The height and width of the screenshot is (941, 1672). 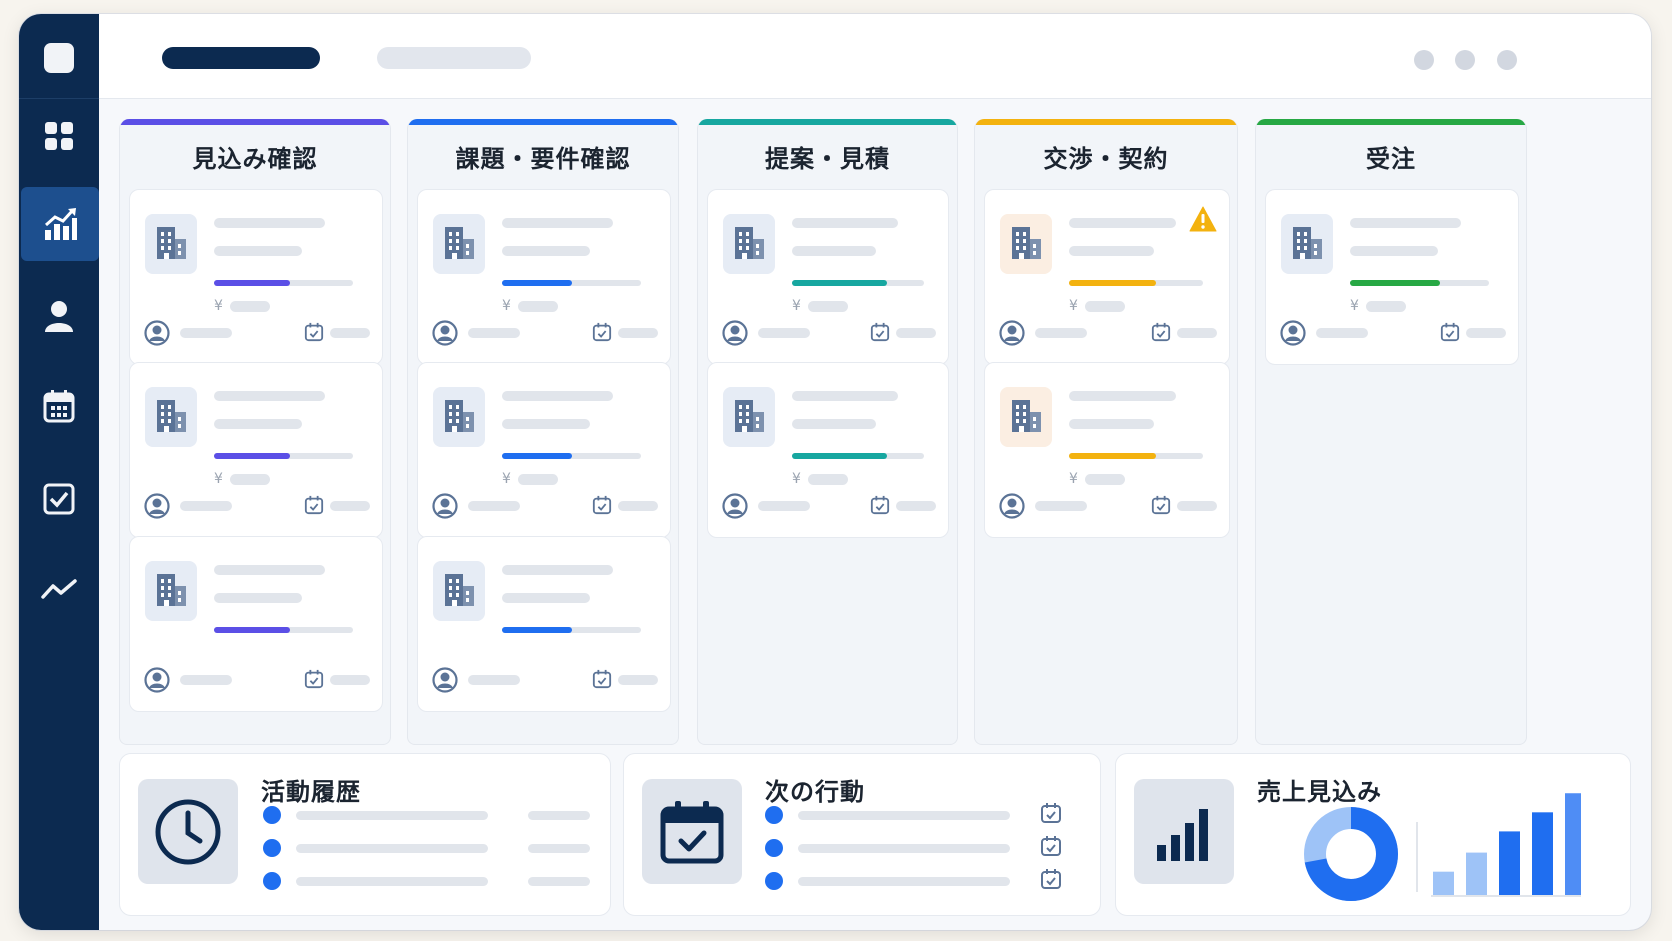 What do you see at coordinates (1203, 221) in the screenshot?
I see `warning-icon` at bounding box center [1203, 221].